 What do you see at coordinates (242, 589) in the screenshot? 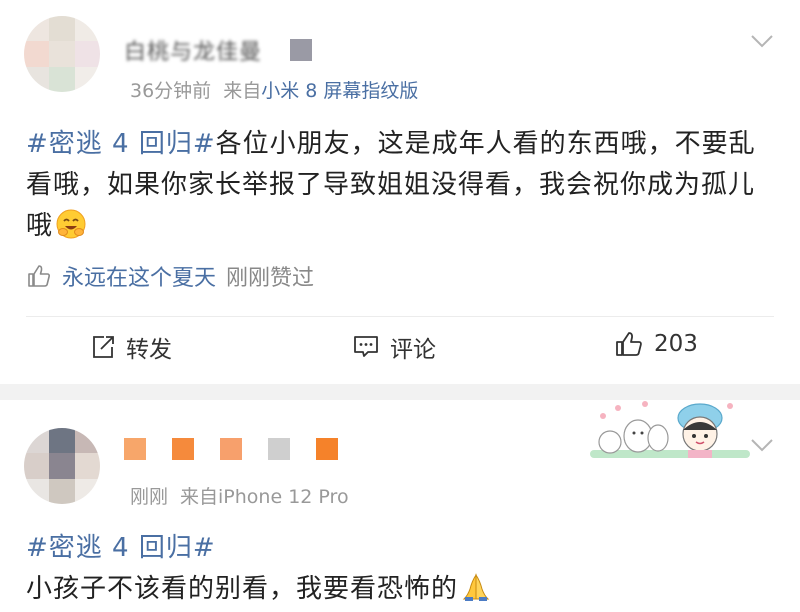
I see `post-text: 小孩子不该看的别看，我要看恐怖的` at bounding box center [242, 589].